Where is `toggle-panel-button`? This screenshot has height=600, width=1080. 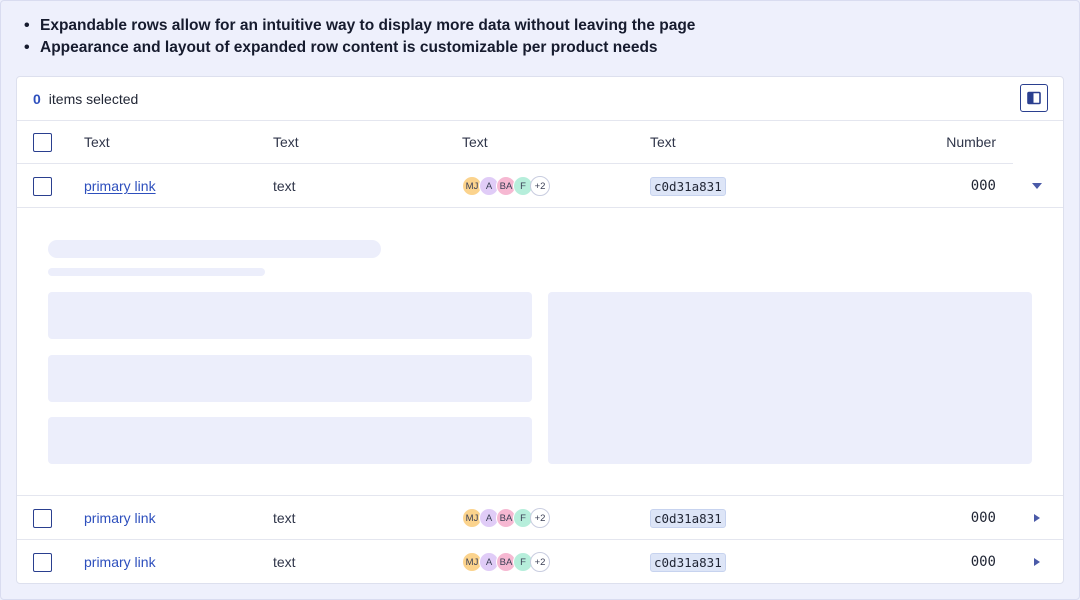 toggle-panel-button is located at coordinates (1034, 98).